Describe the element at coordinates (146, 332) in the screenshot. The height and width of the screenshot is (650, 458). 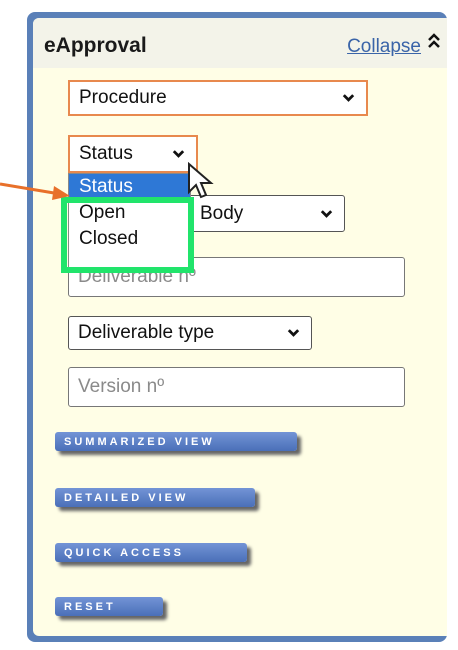
I see `deliverable-type-value: Deliverable type` at that location.